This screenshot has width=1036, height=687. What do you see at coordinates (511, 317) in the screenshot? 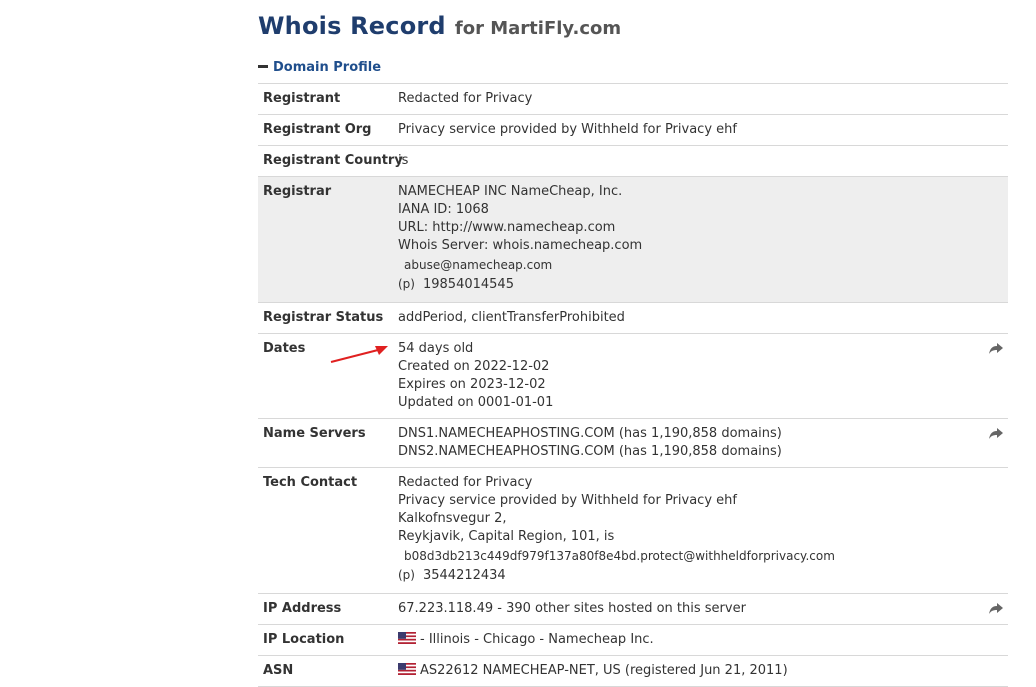
I see `registrar-status-value: addPeriod, clientTransferProhibited` at bounding box center [511, 317].